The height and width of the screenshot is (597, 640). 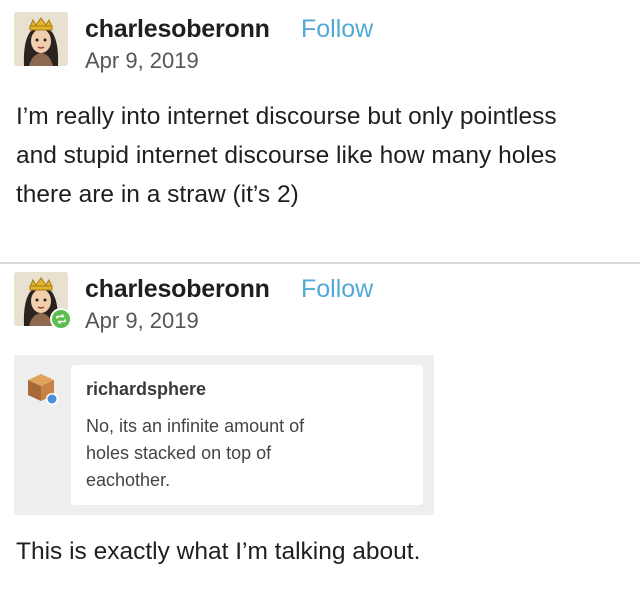 I want to click on quoted-text-line: No, its an infinite amount of, so click(x=195, y=426).